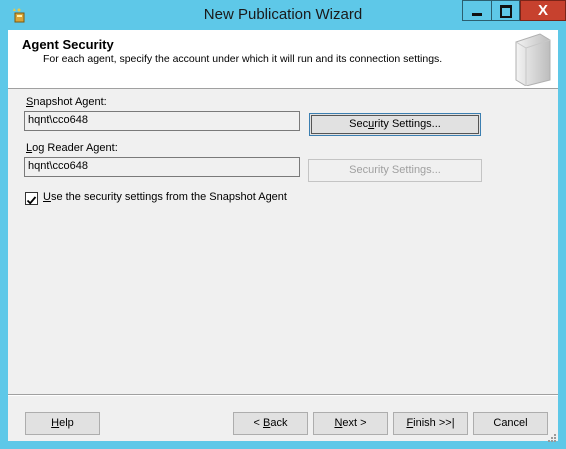 This screenshot has width=566, height=449. What do you see at coordinates (283, 15) in the screenshot?
I see `title-bar: New Publication Wizard X` at bounding box center [283, 15].